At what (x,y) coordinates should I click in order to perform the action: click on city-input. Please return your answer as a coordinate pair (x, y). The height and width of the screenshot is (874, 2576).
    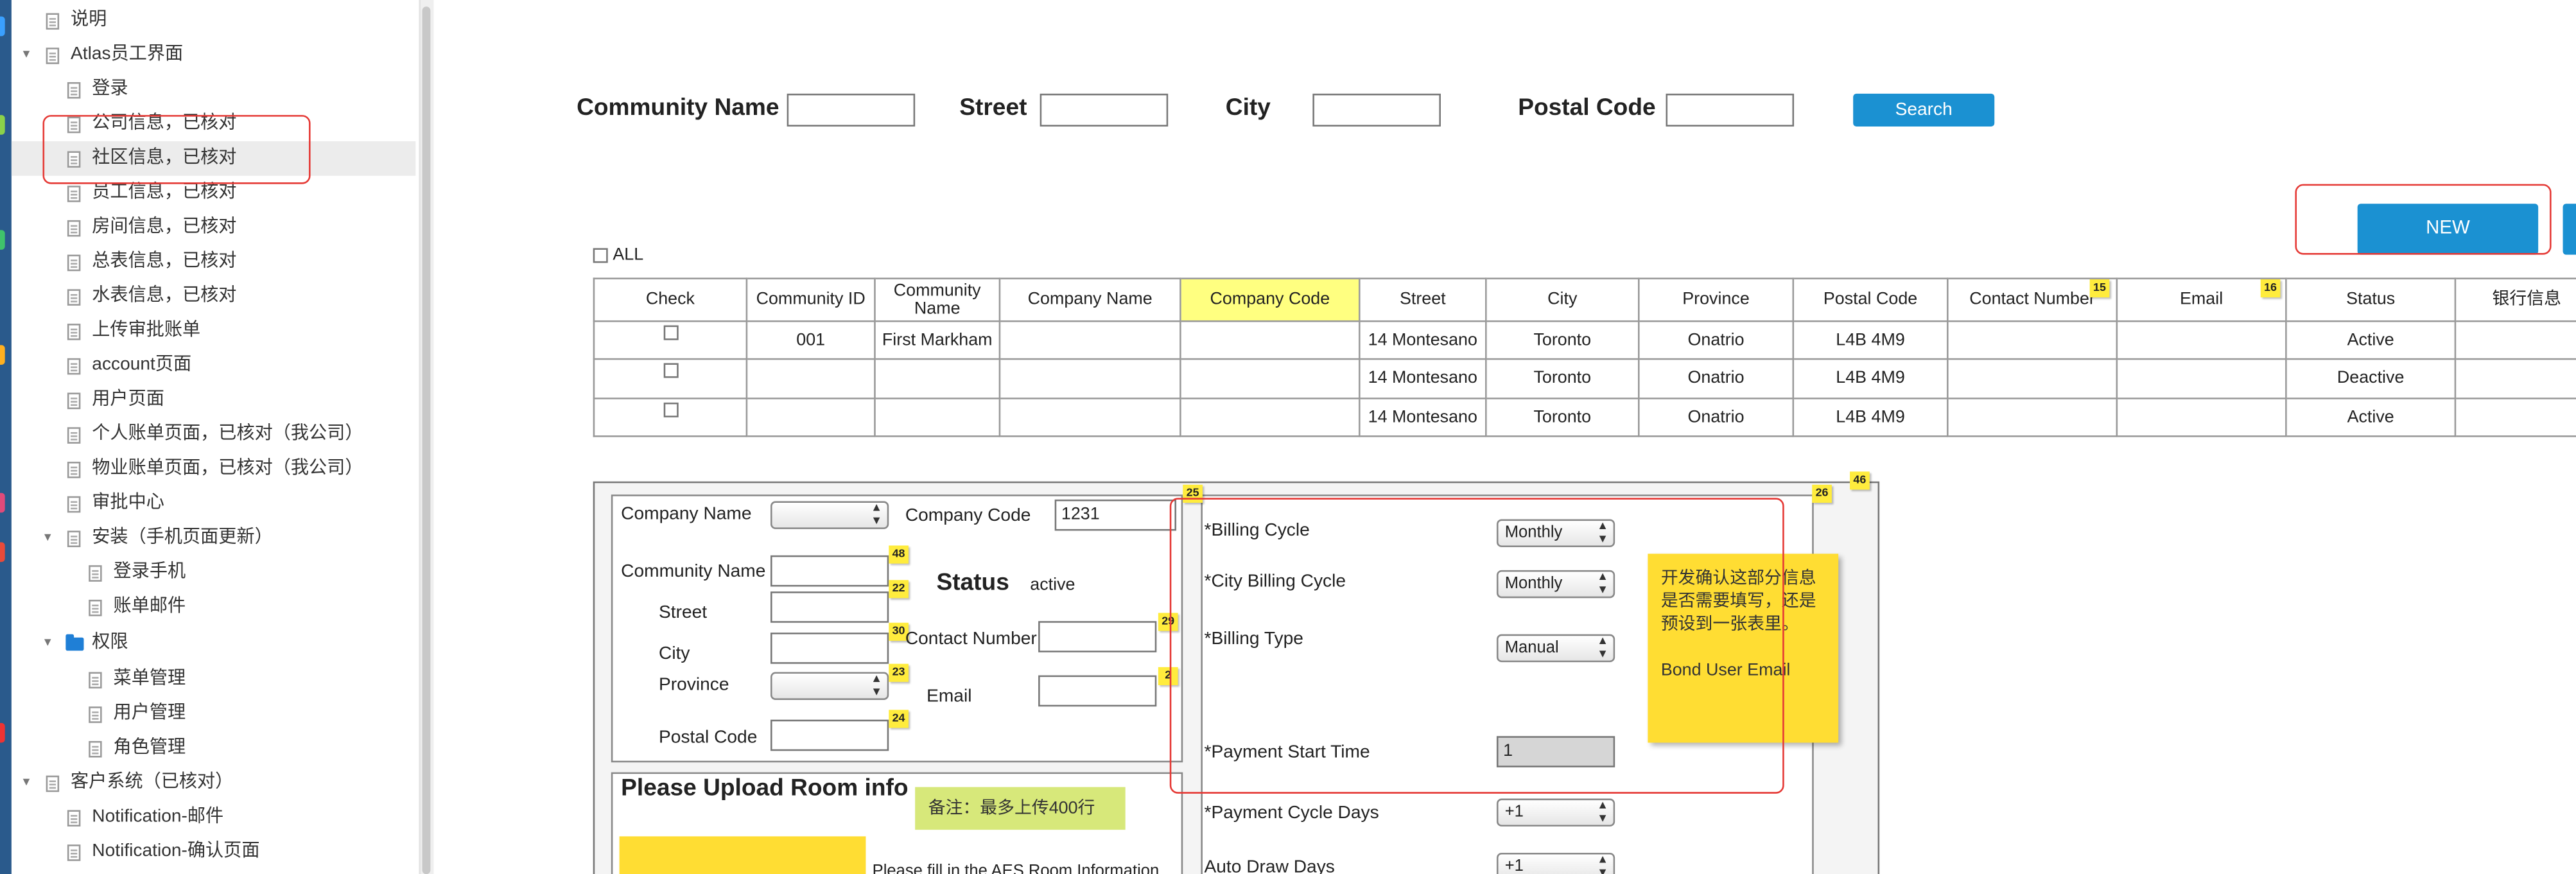
    Looking at the image, I should click on (1376, 110).